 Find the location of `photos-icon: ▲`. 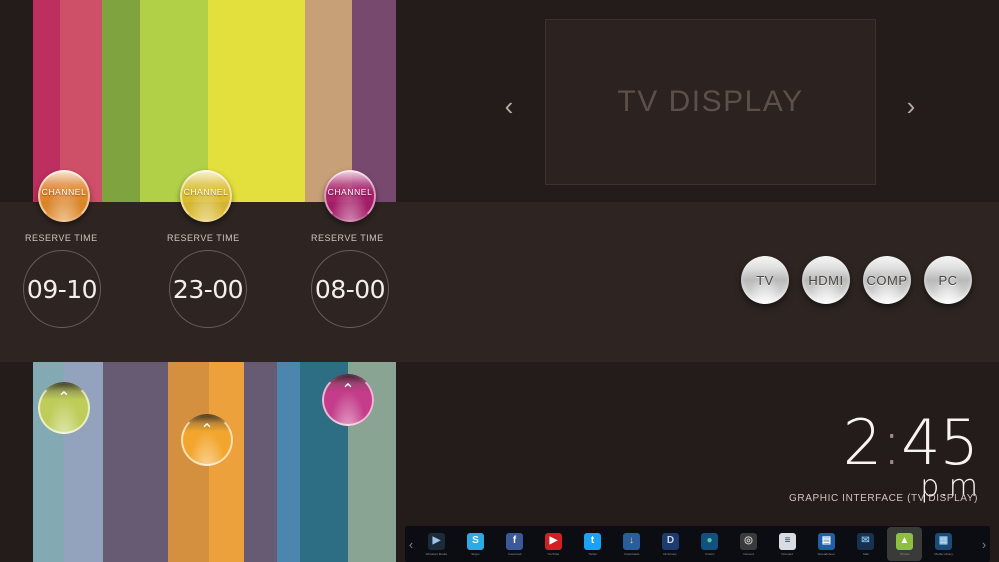

photos-icon: ▲ is located at coordinates (904, 541).